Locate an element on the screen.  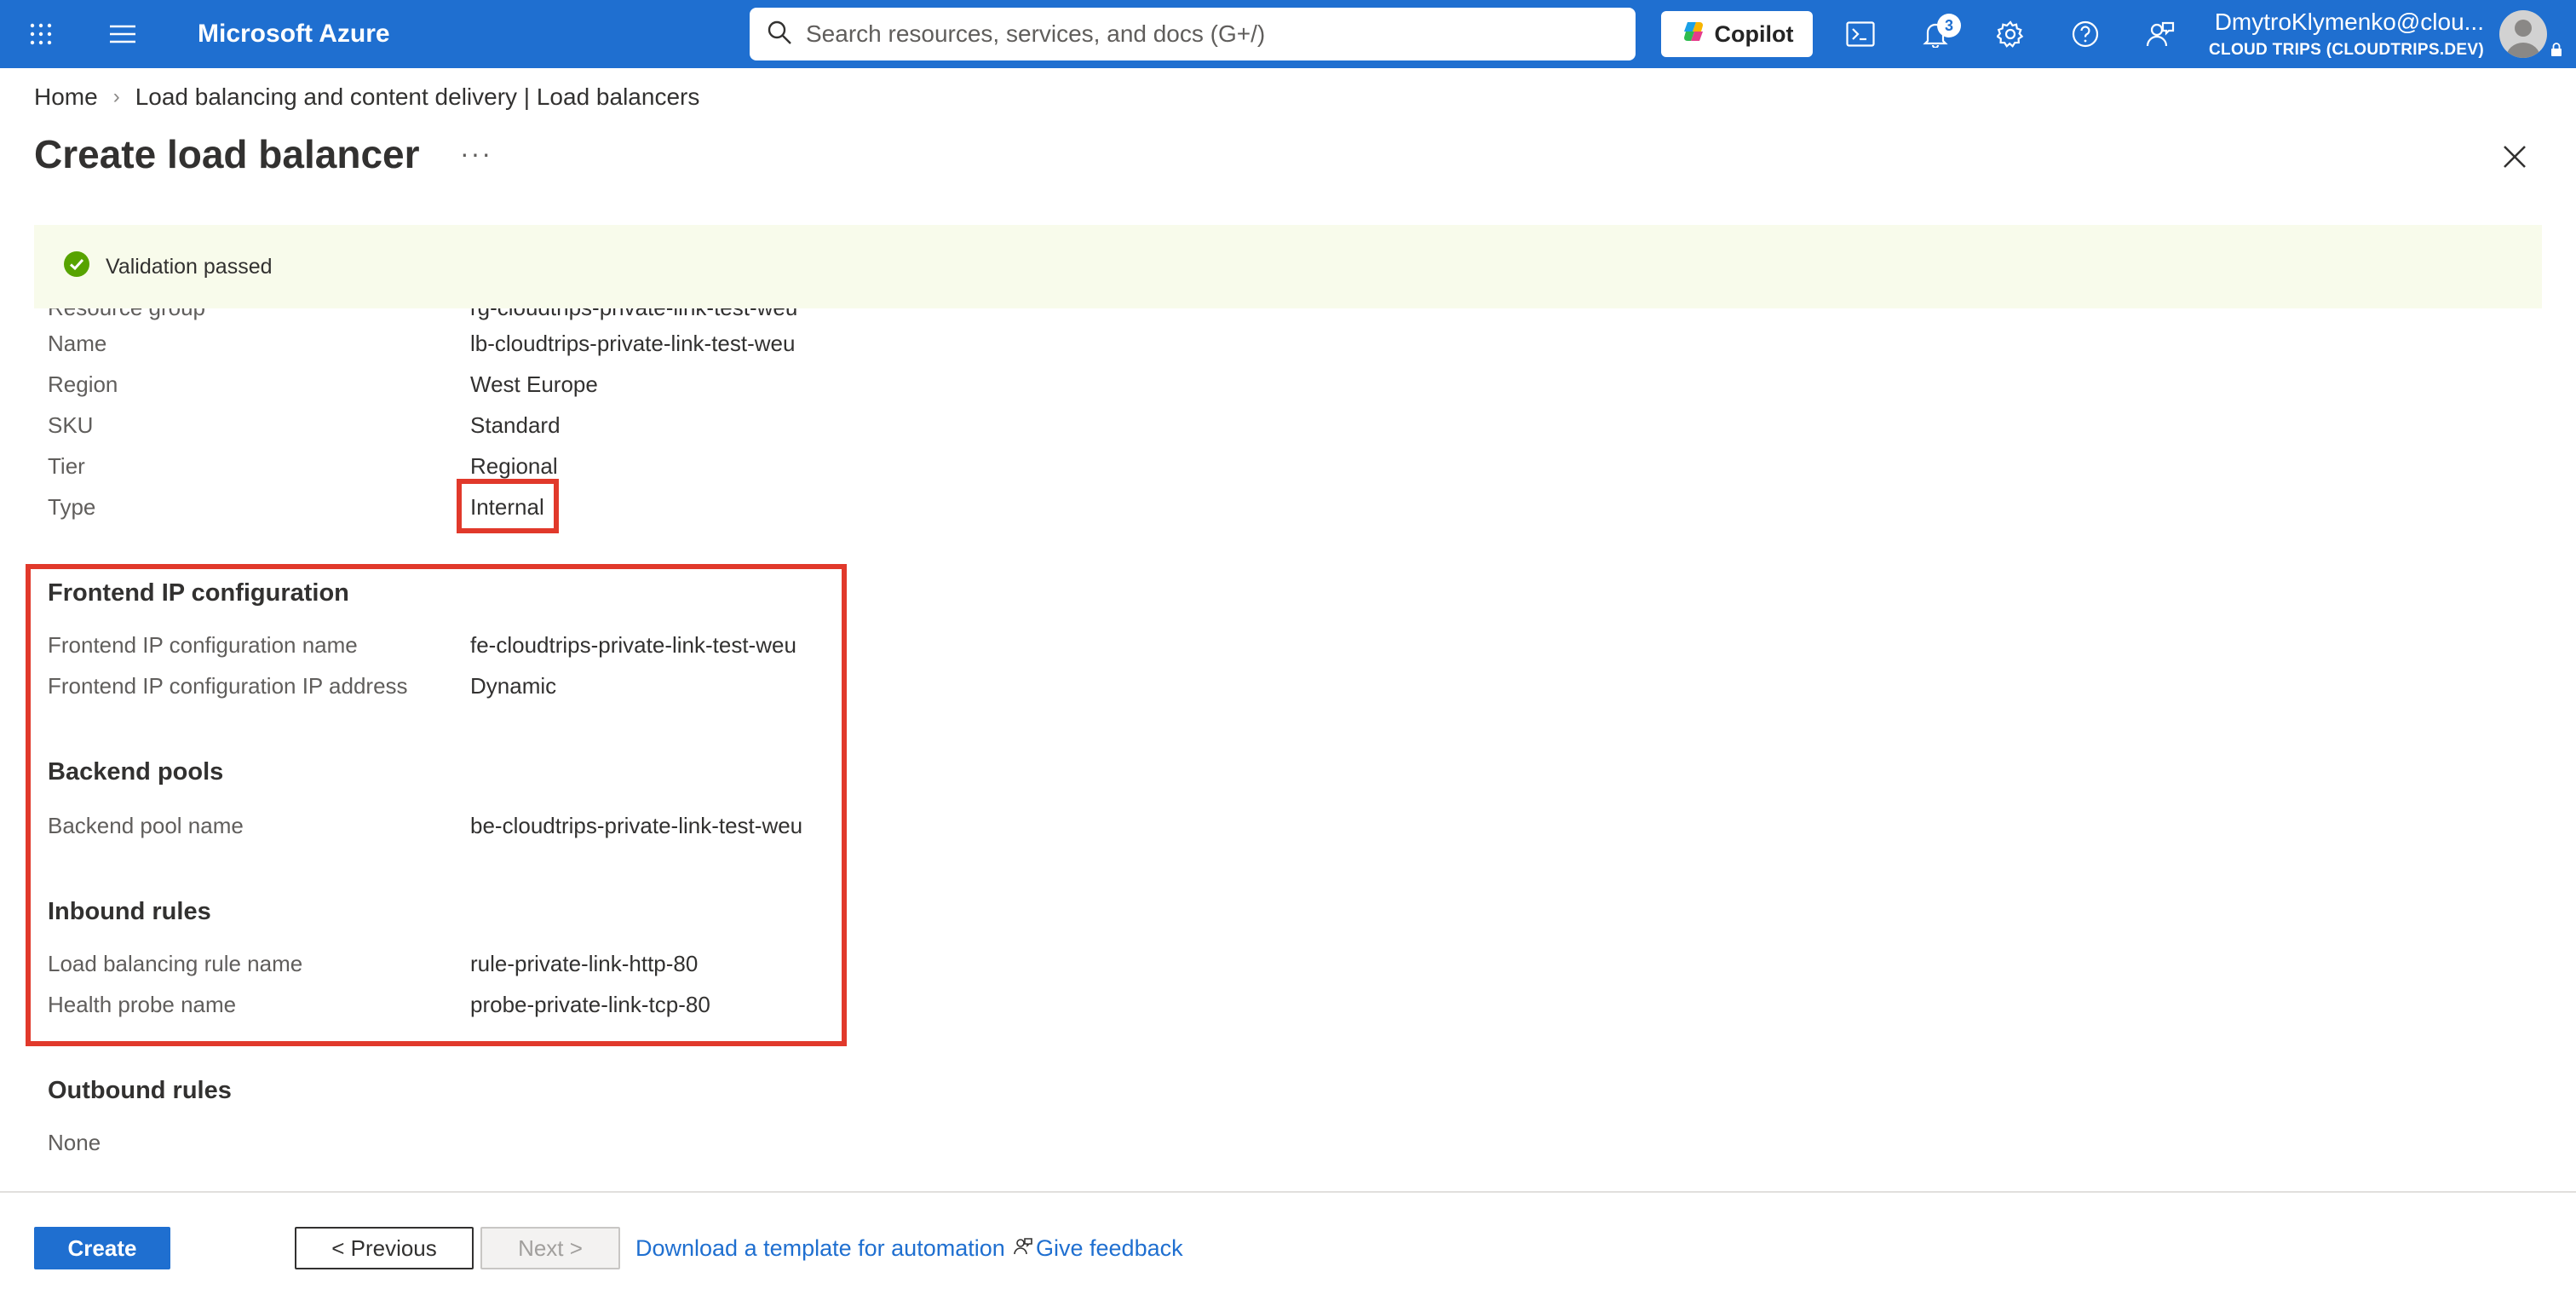
row-label: Type is located at coordinates (72, 507).